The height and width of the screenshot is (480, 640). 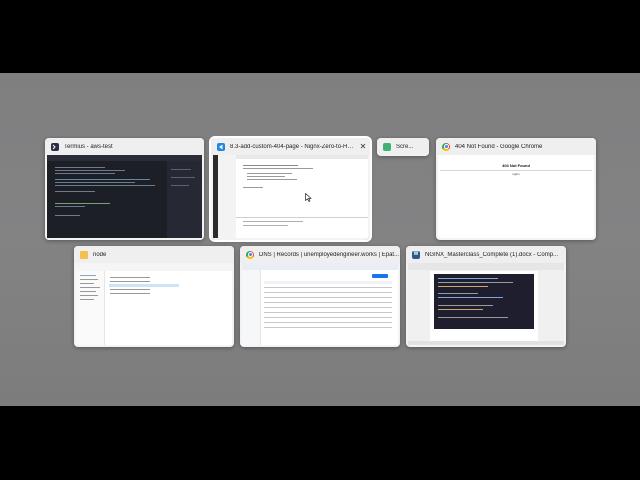 I want to click on word-icon: W, so click(x=416, y=254).